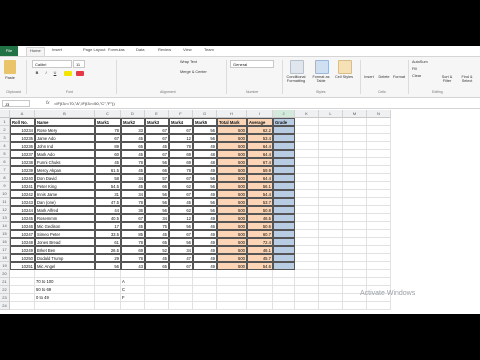  I want to click on value-cell: 10239, so click(22, 170).